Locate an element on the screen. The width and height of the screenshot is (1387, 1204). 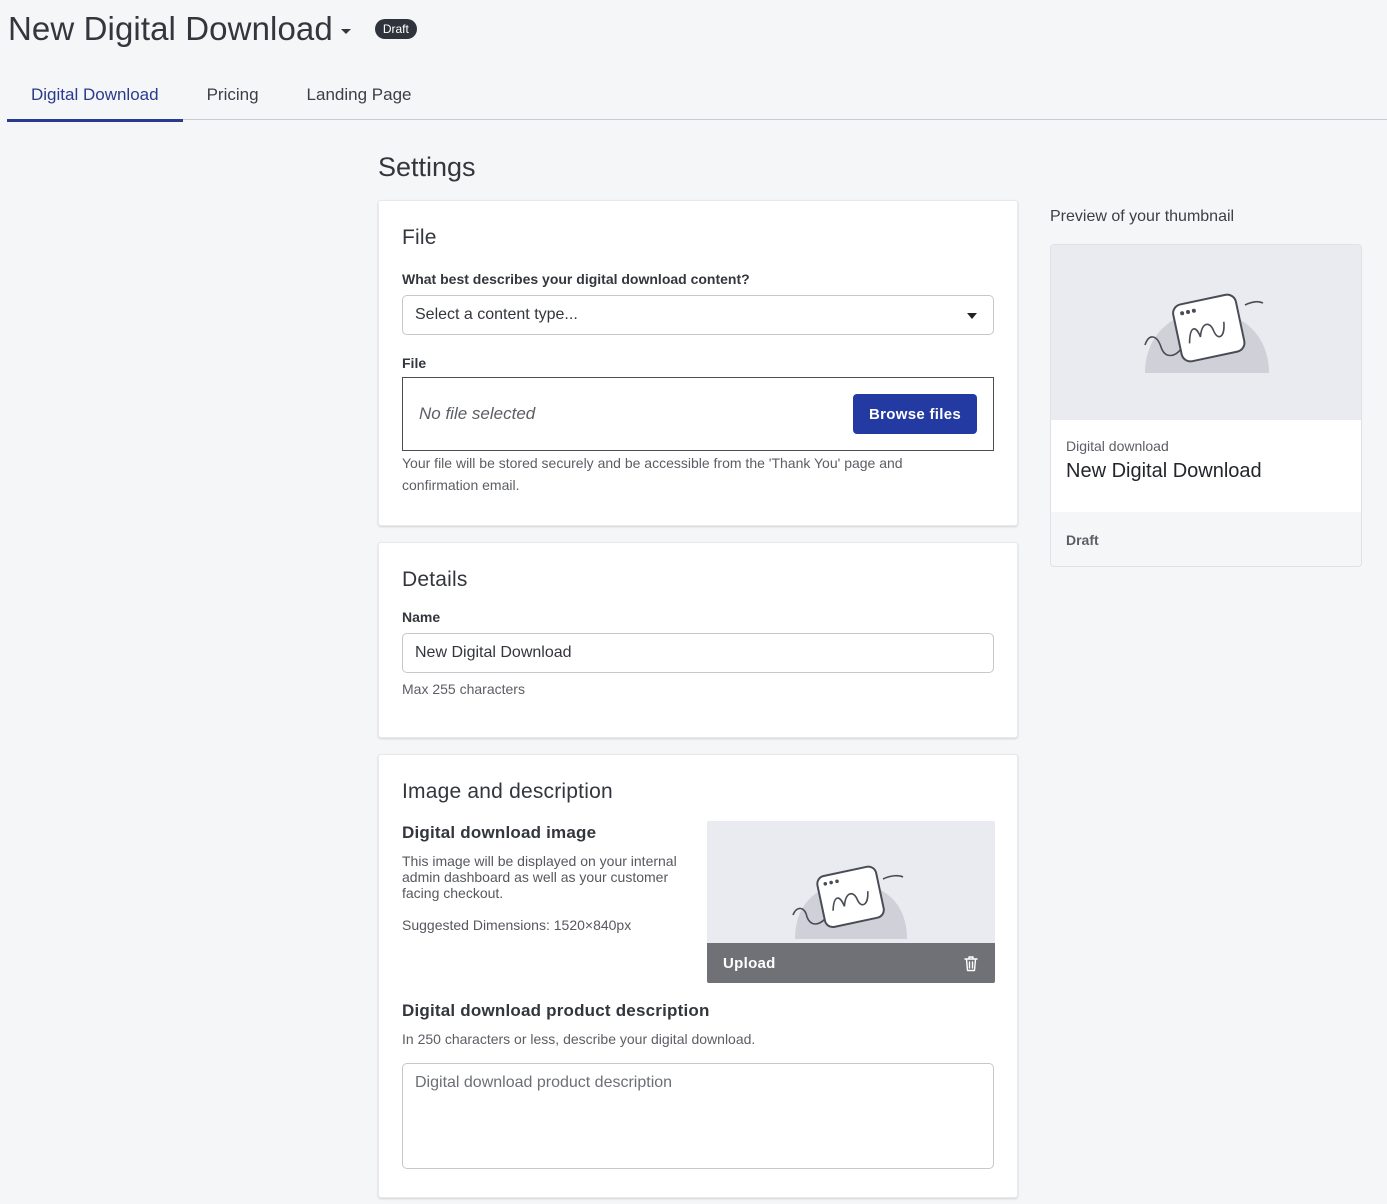
title-dropdown-icon is located at coordinates (345, 31).